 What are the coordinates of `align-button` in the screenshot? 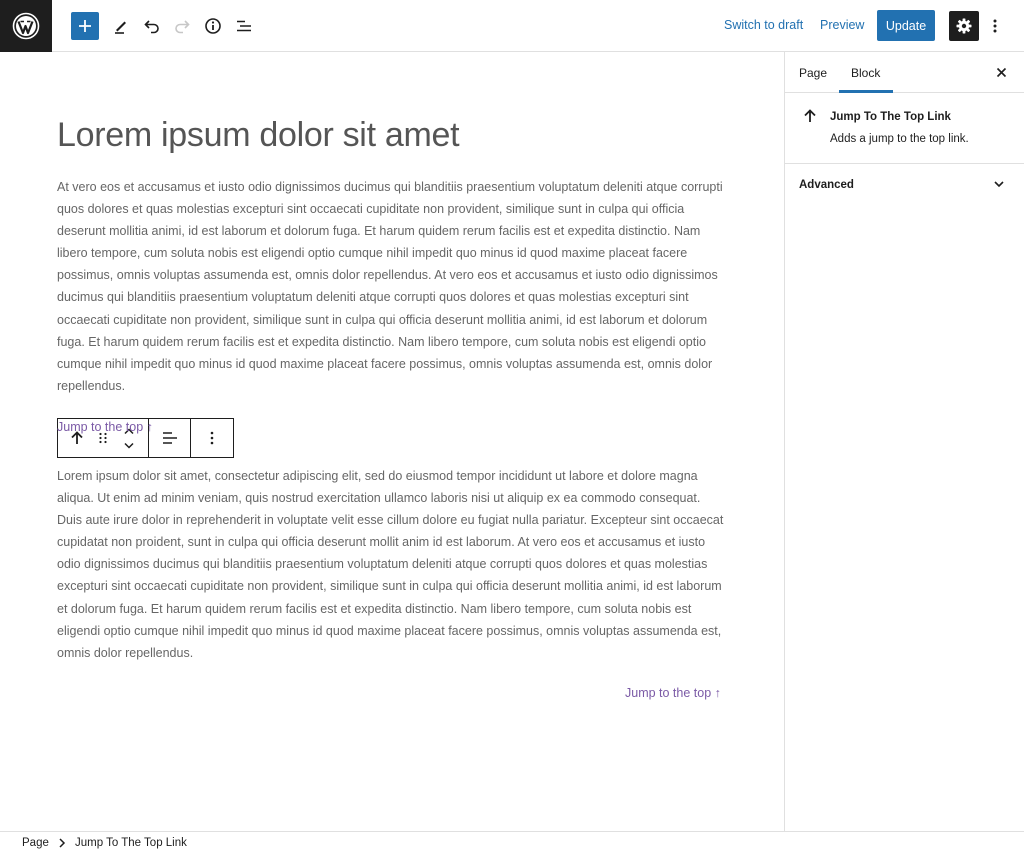 It's located at (169, 438).